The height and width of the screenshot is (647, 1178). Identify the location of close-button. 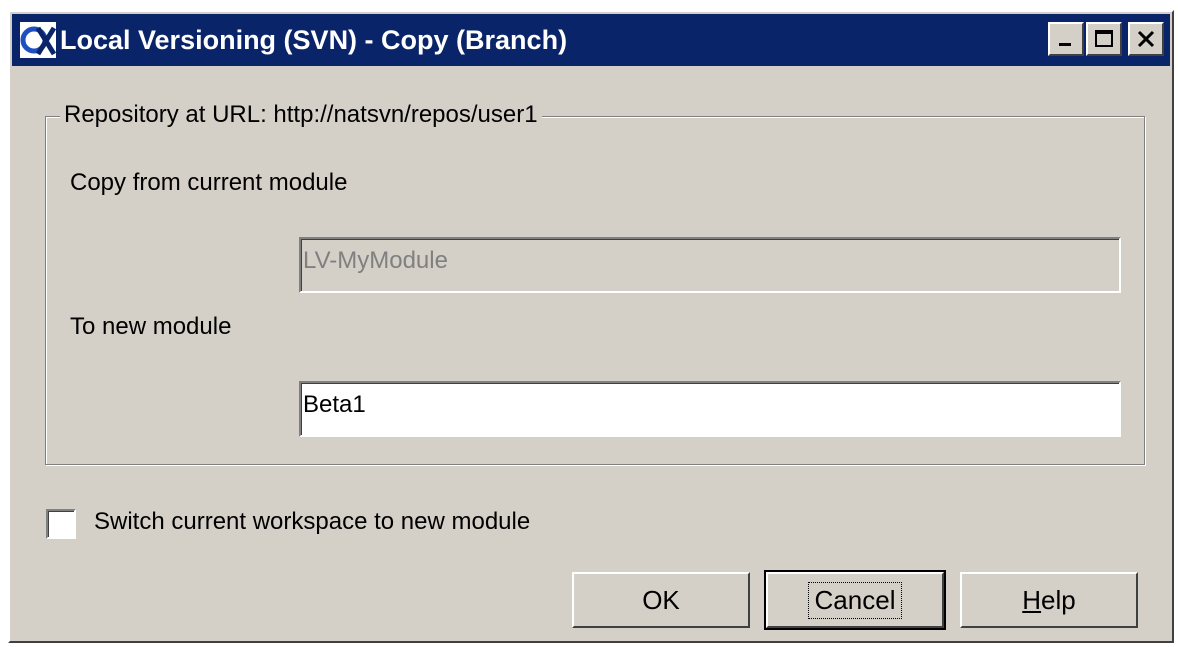
(1146, 39).